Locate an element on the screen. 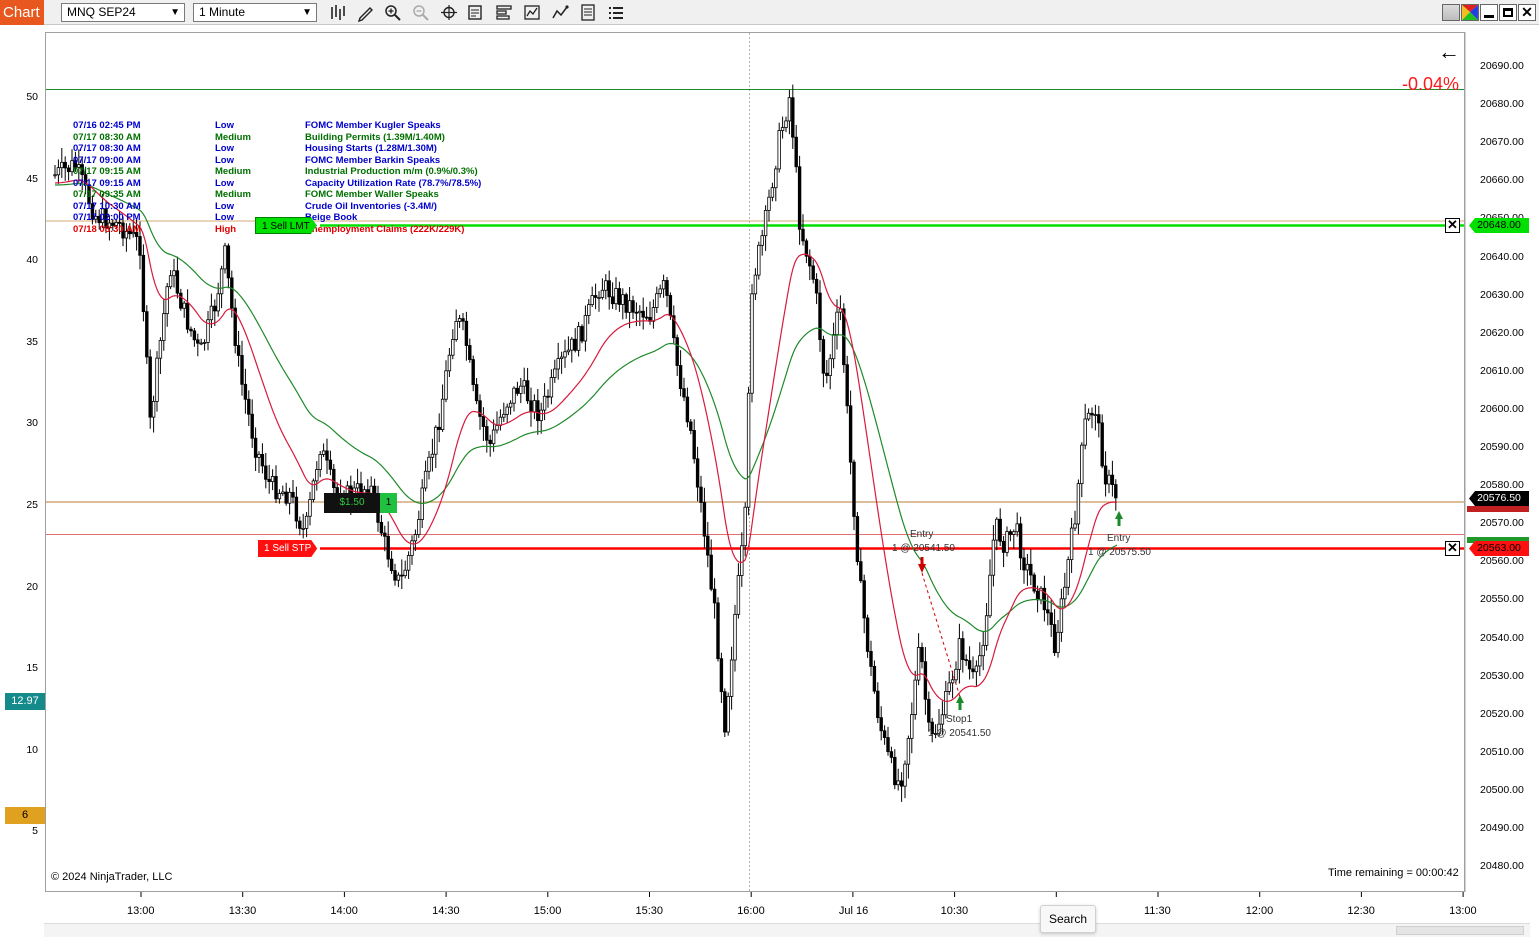 Image resolution: width=1539 pixels, height=947 pixels. position-qty-badge: 1 is located at coordinates (388, 503).